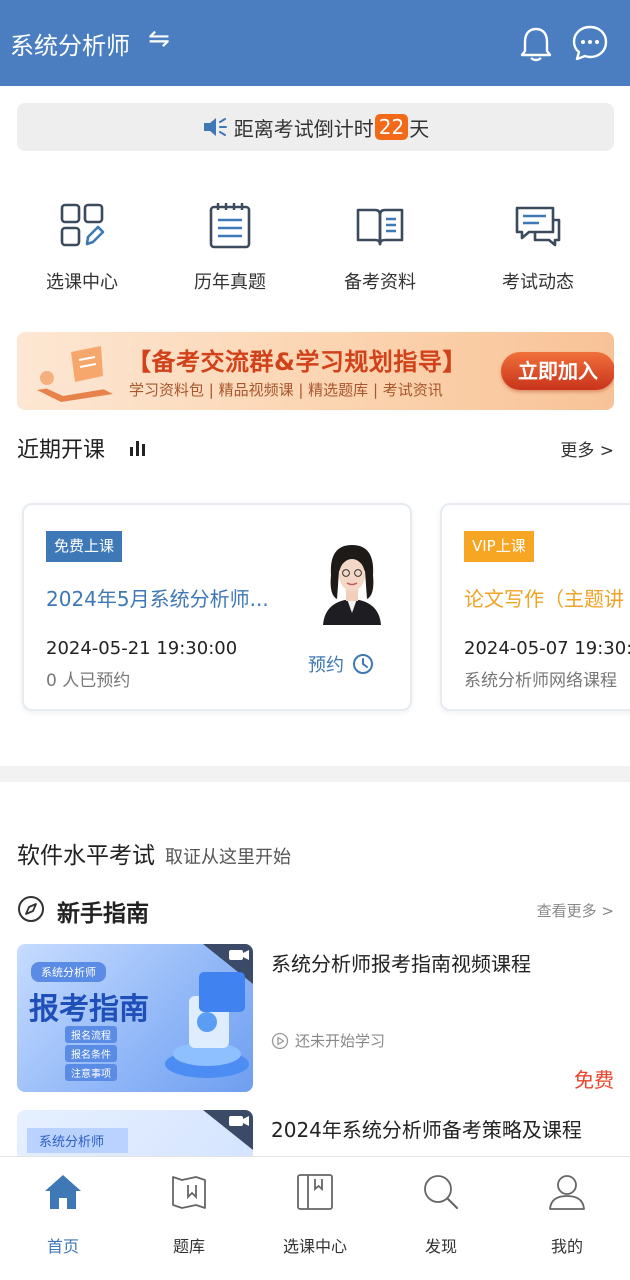  Describe the element at coordinates (70, 43) in the screenshot. I see `app-title: 系统分析师` at that location.